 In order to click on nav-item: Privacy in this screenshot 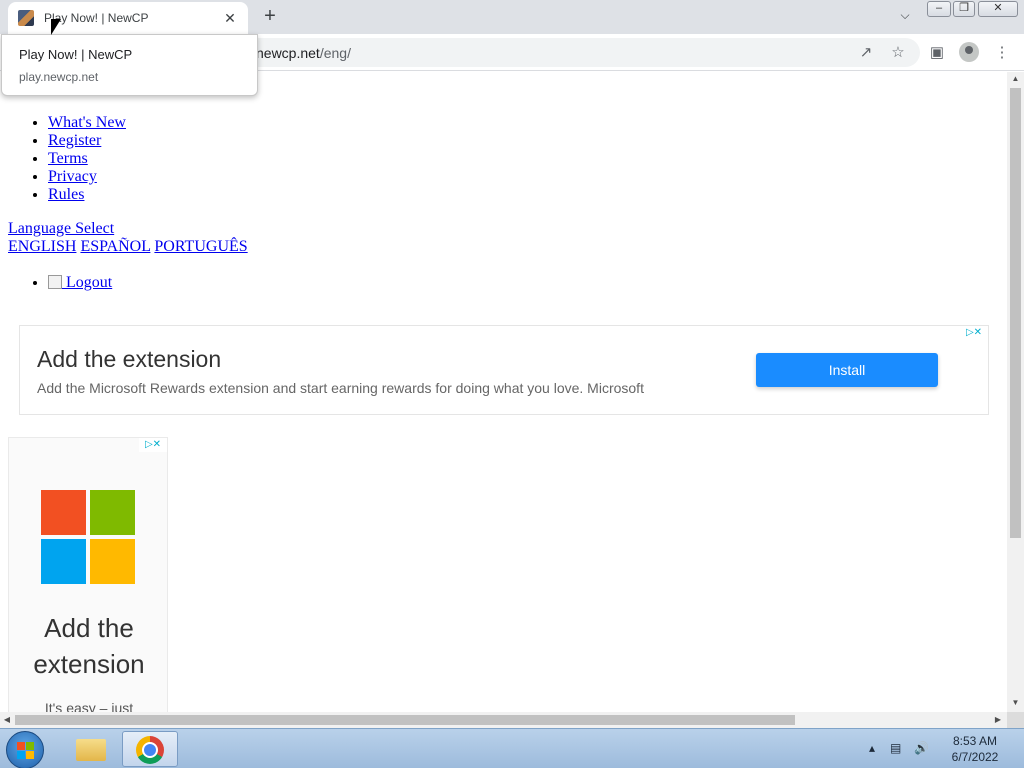, I will do `click(87, 177)`.